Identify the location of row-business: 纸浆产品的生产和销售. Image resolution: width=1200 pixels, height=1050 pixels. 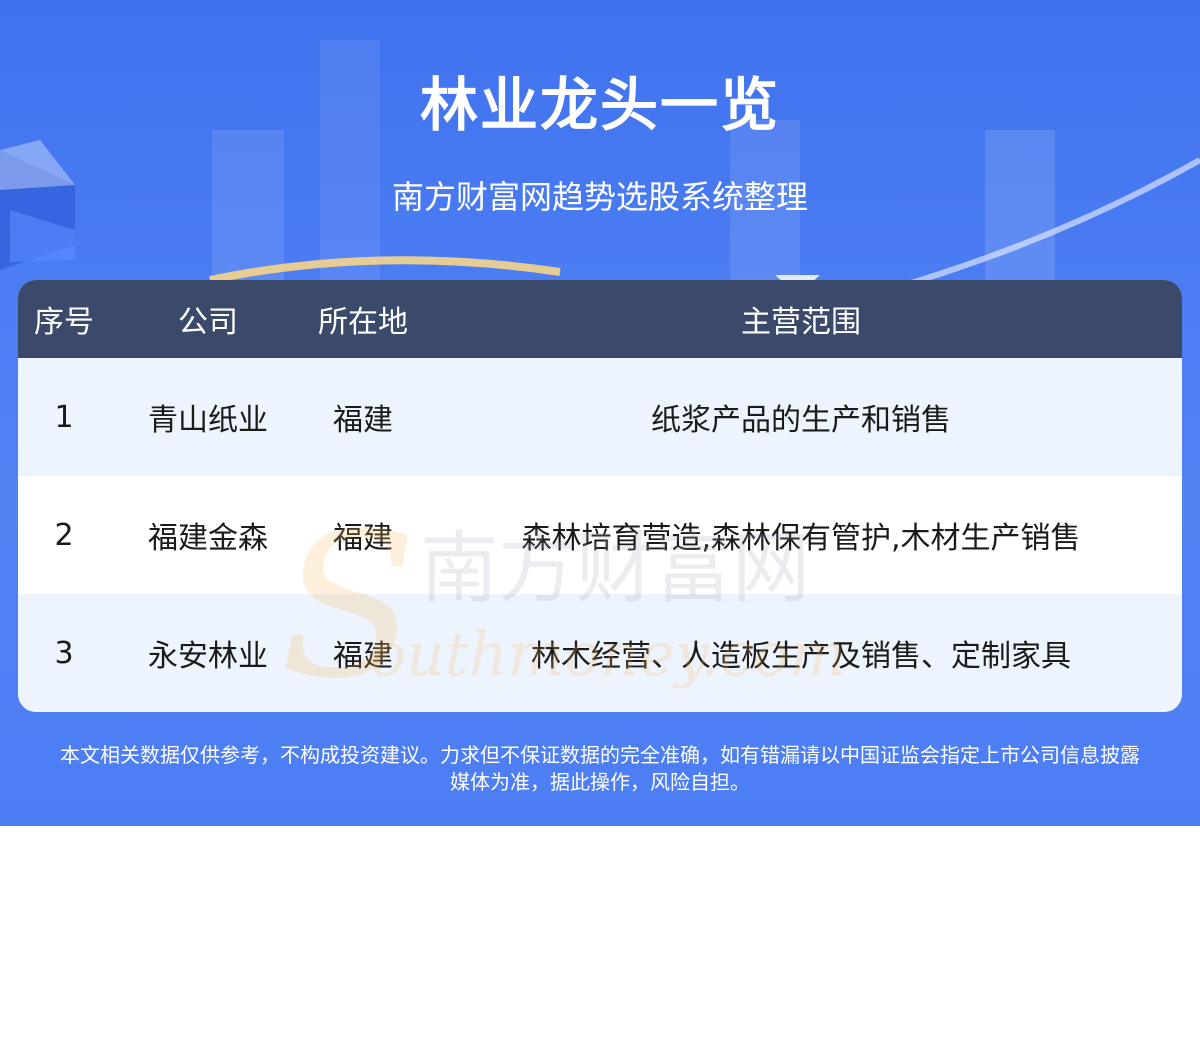
(801, 420).